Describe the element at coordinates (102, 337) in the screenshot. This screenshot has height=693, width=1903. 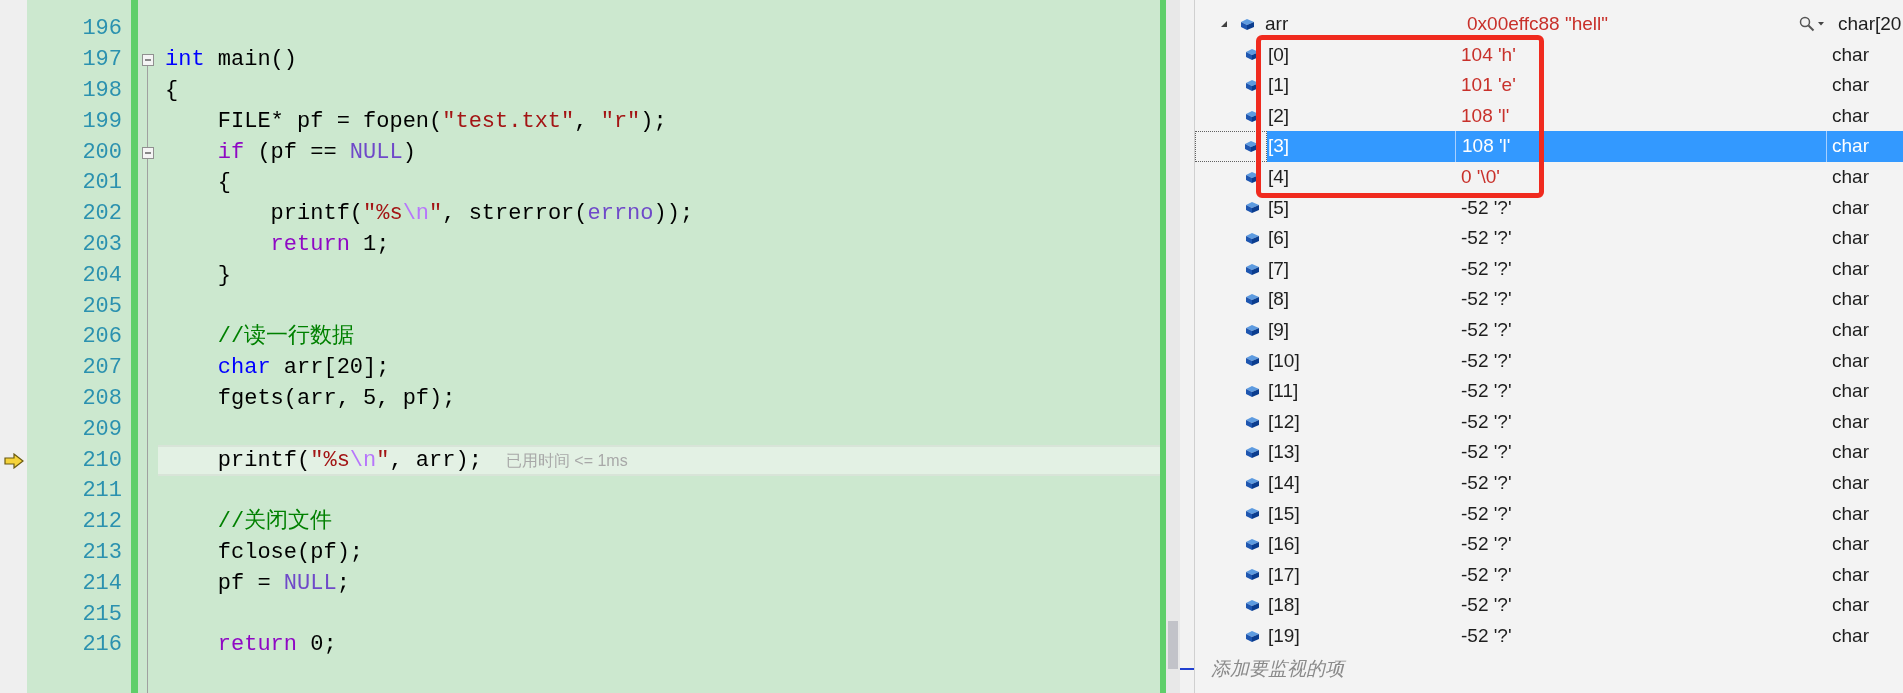
I see `line-number: 206` at that location.